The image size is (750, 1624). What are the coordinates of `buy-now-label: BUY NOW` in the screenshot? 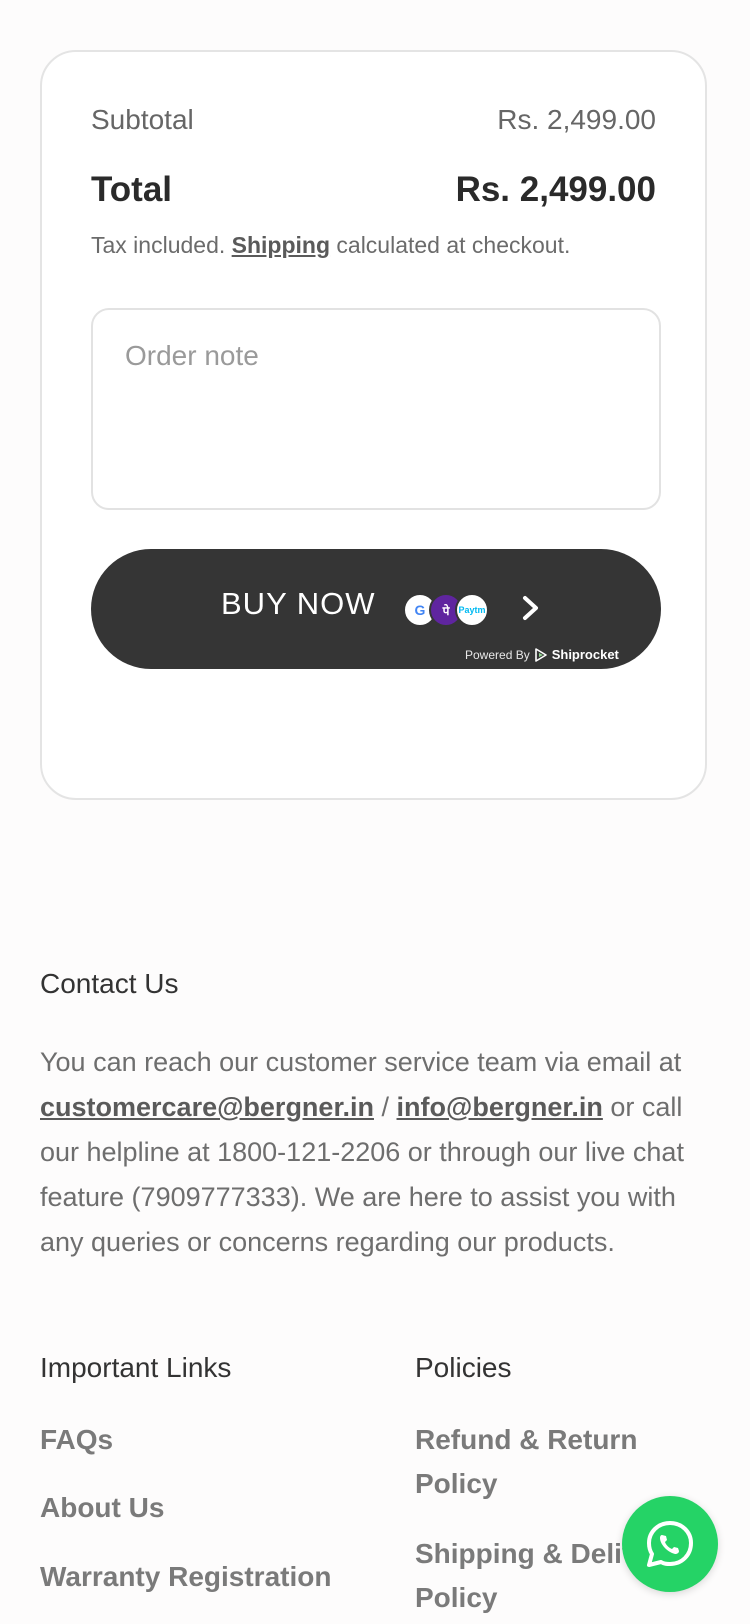 It's located at (298, 603).